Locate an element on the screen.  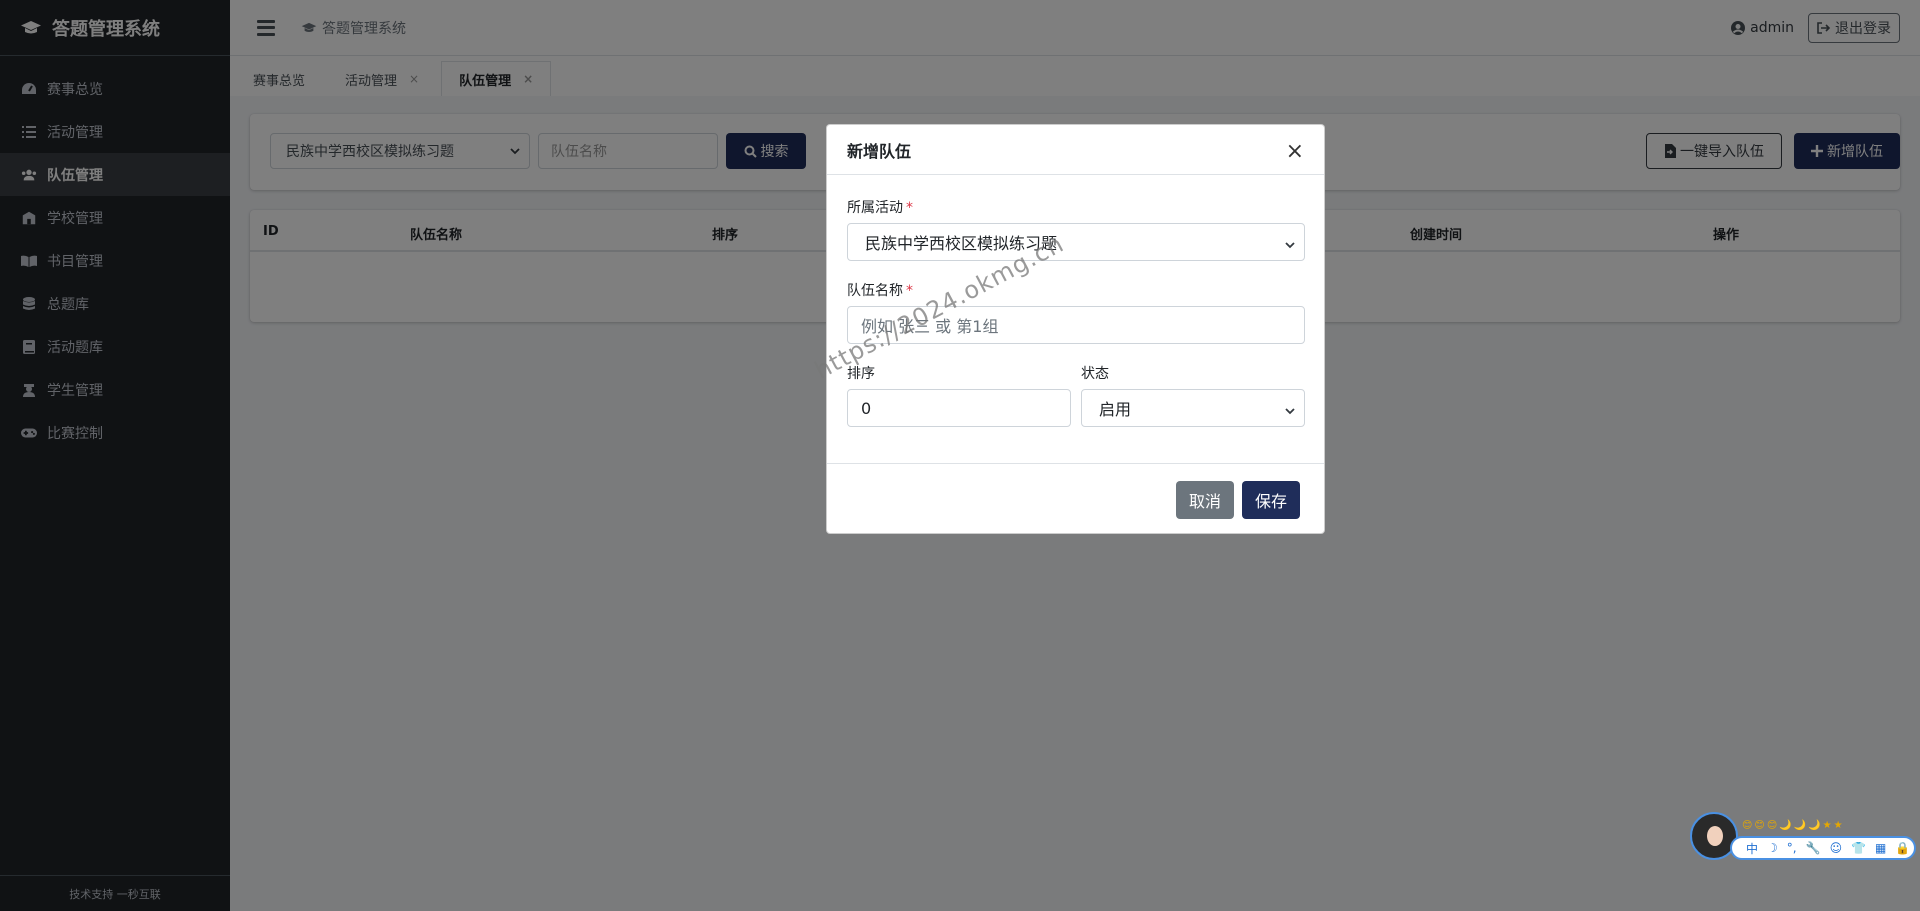
ime-emoji-strip: 😊😊😊🌙🌙🌙★★ is located at coordinates (1793, 825).